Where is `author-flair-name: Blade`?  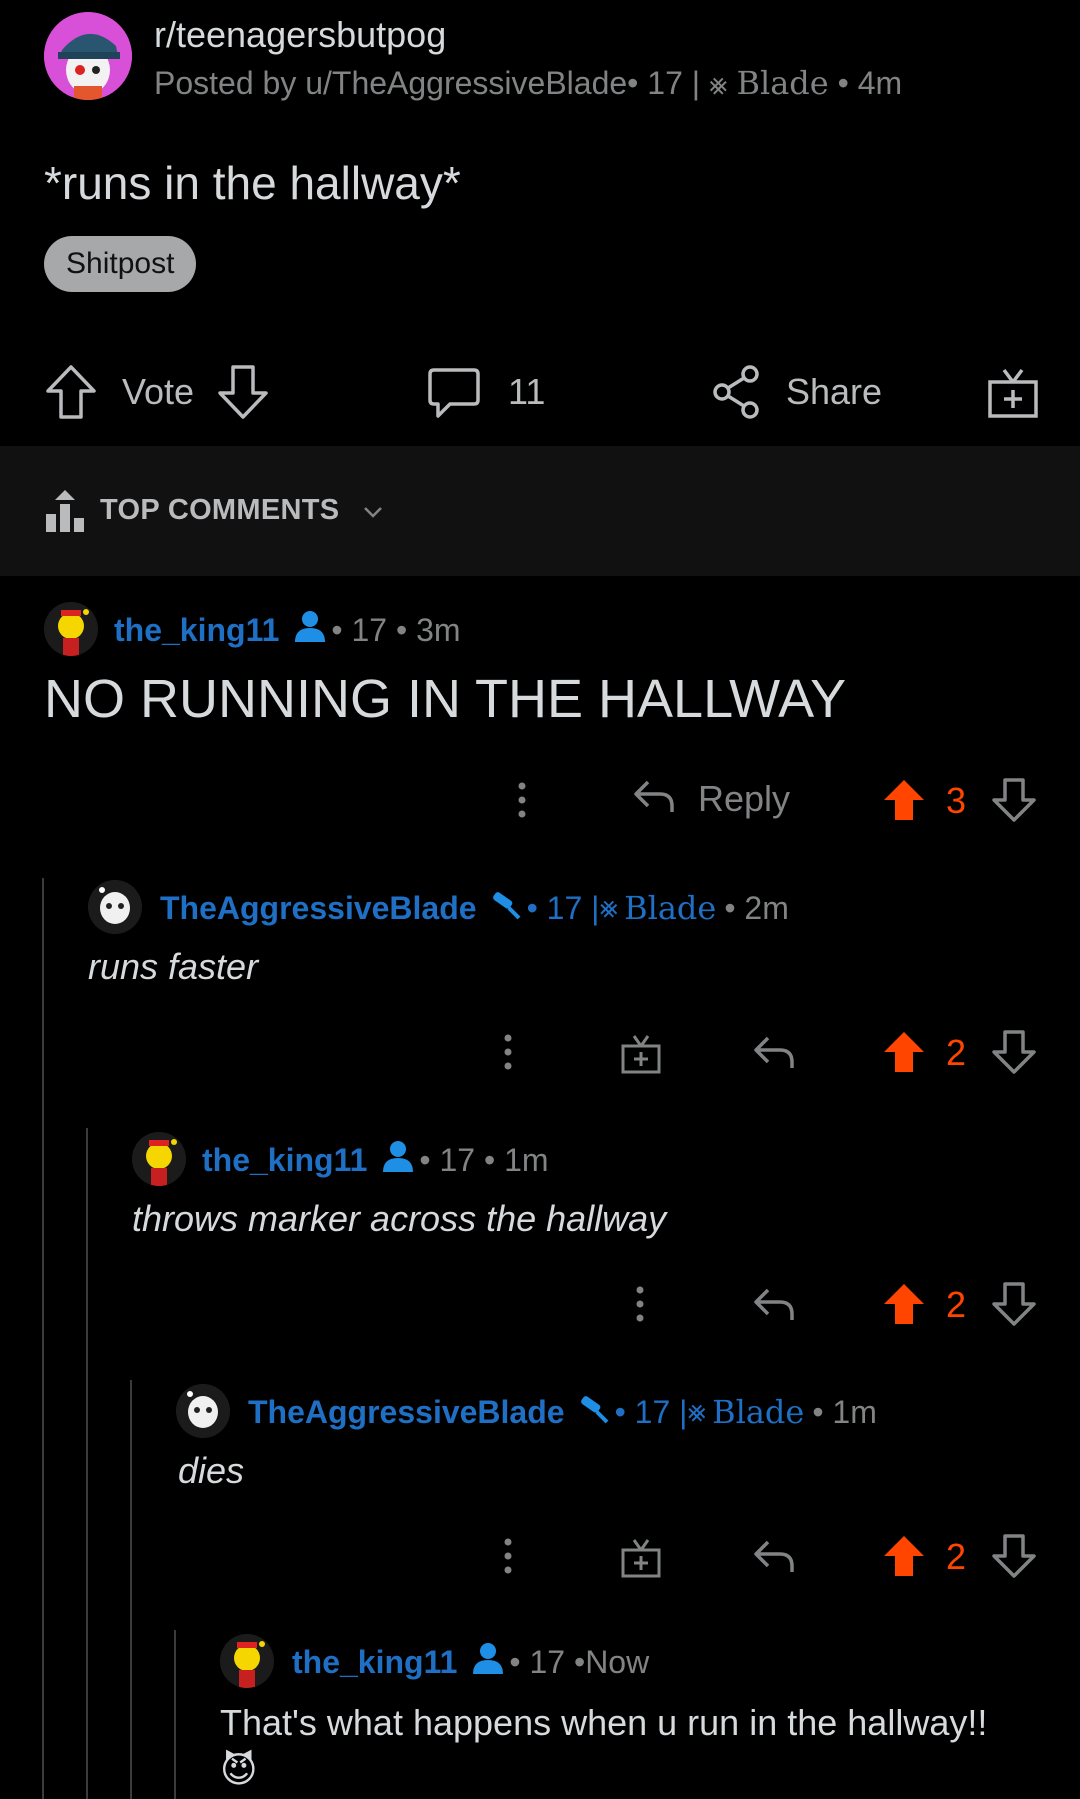 author-flair-name: Blade is located at coordinates (782, 83).